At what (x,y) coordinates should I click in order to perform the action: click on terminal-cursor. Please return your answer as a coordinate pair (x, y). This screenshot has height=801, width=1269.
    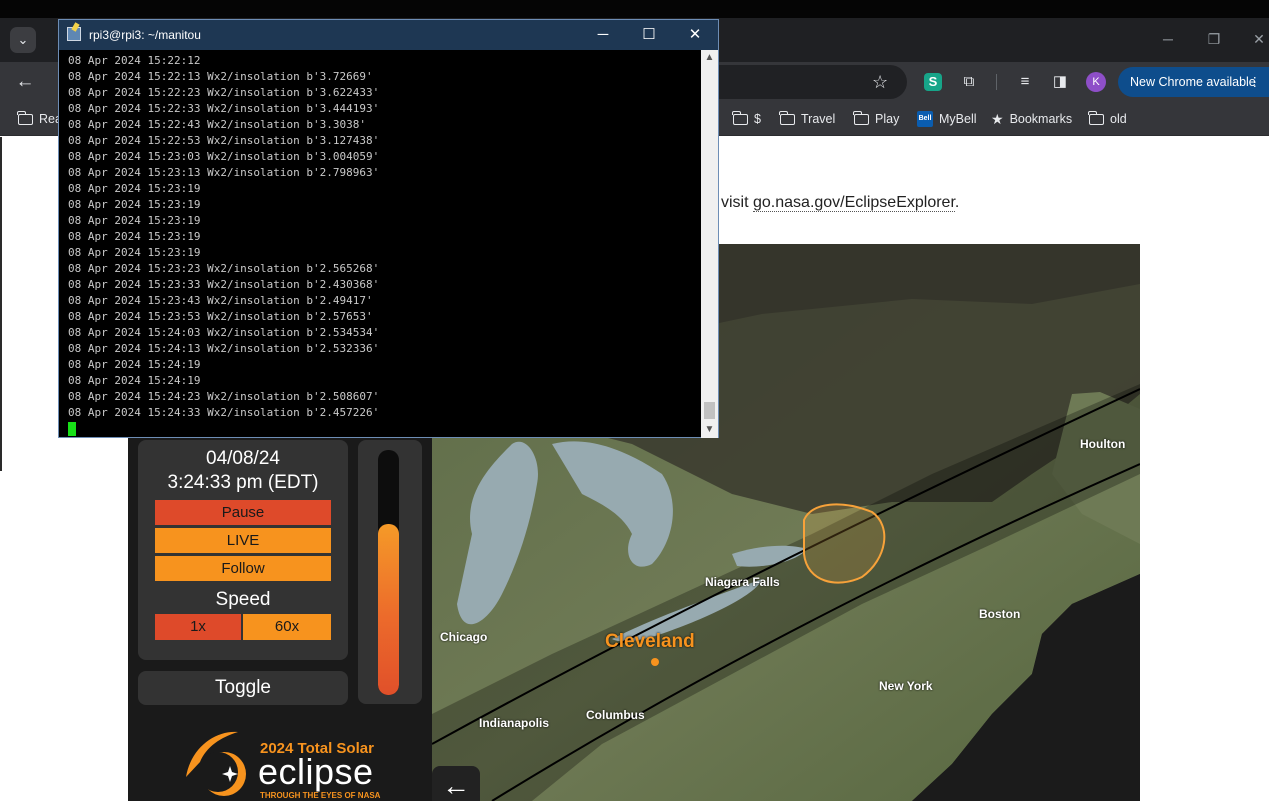
    Looking at the image, I should click on (72, 429).